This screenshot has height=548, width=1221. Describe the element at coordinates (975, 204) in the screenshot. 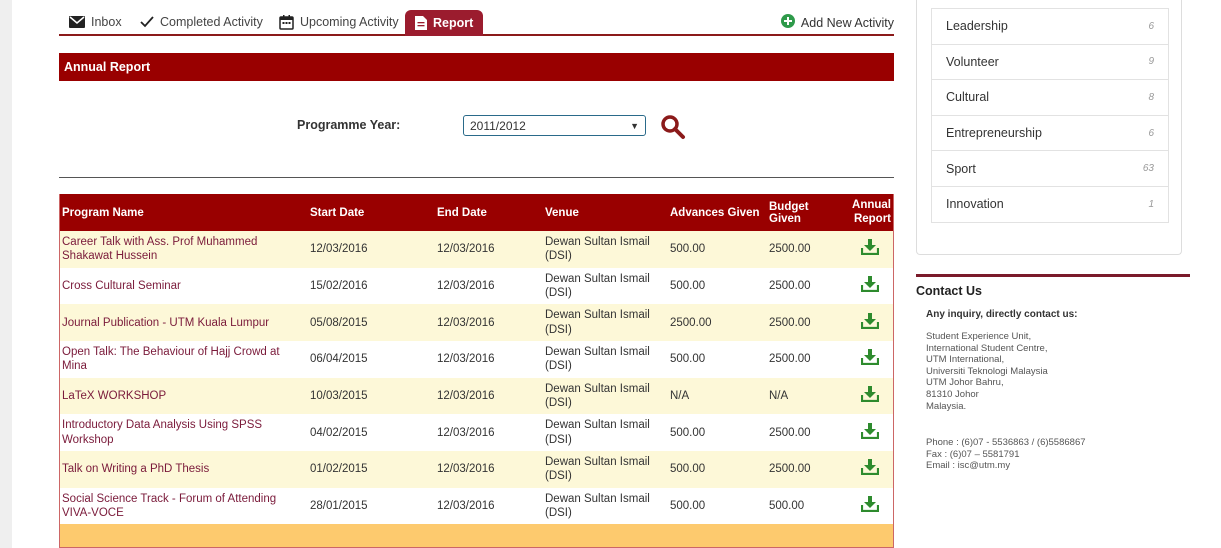

I see `category-name: Innovation` at that location.